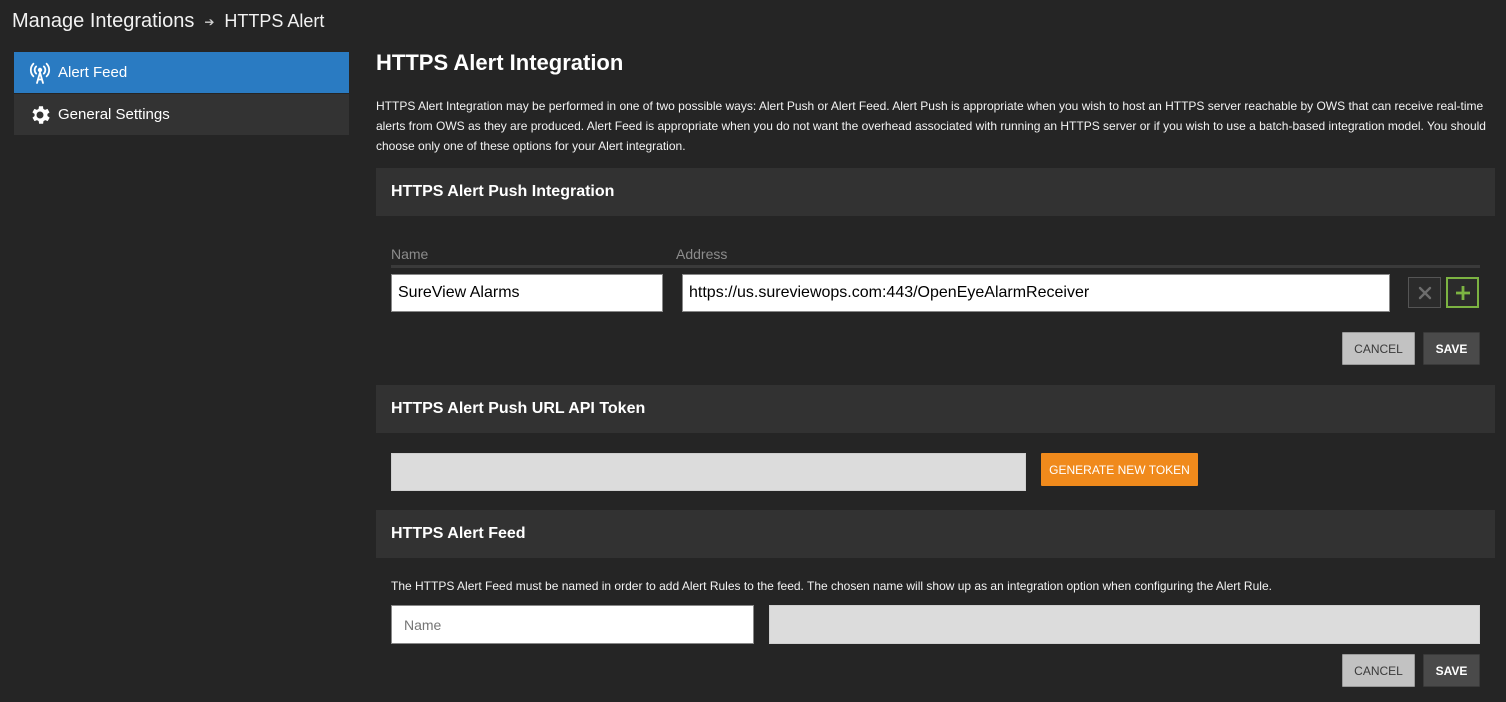 This screenshot has width=1506, height=702. I want to click on feed-section-header: HTTPS Alert Feed, so click(935, 534).